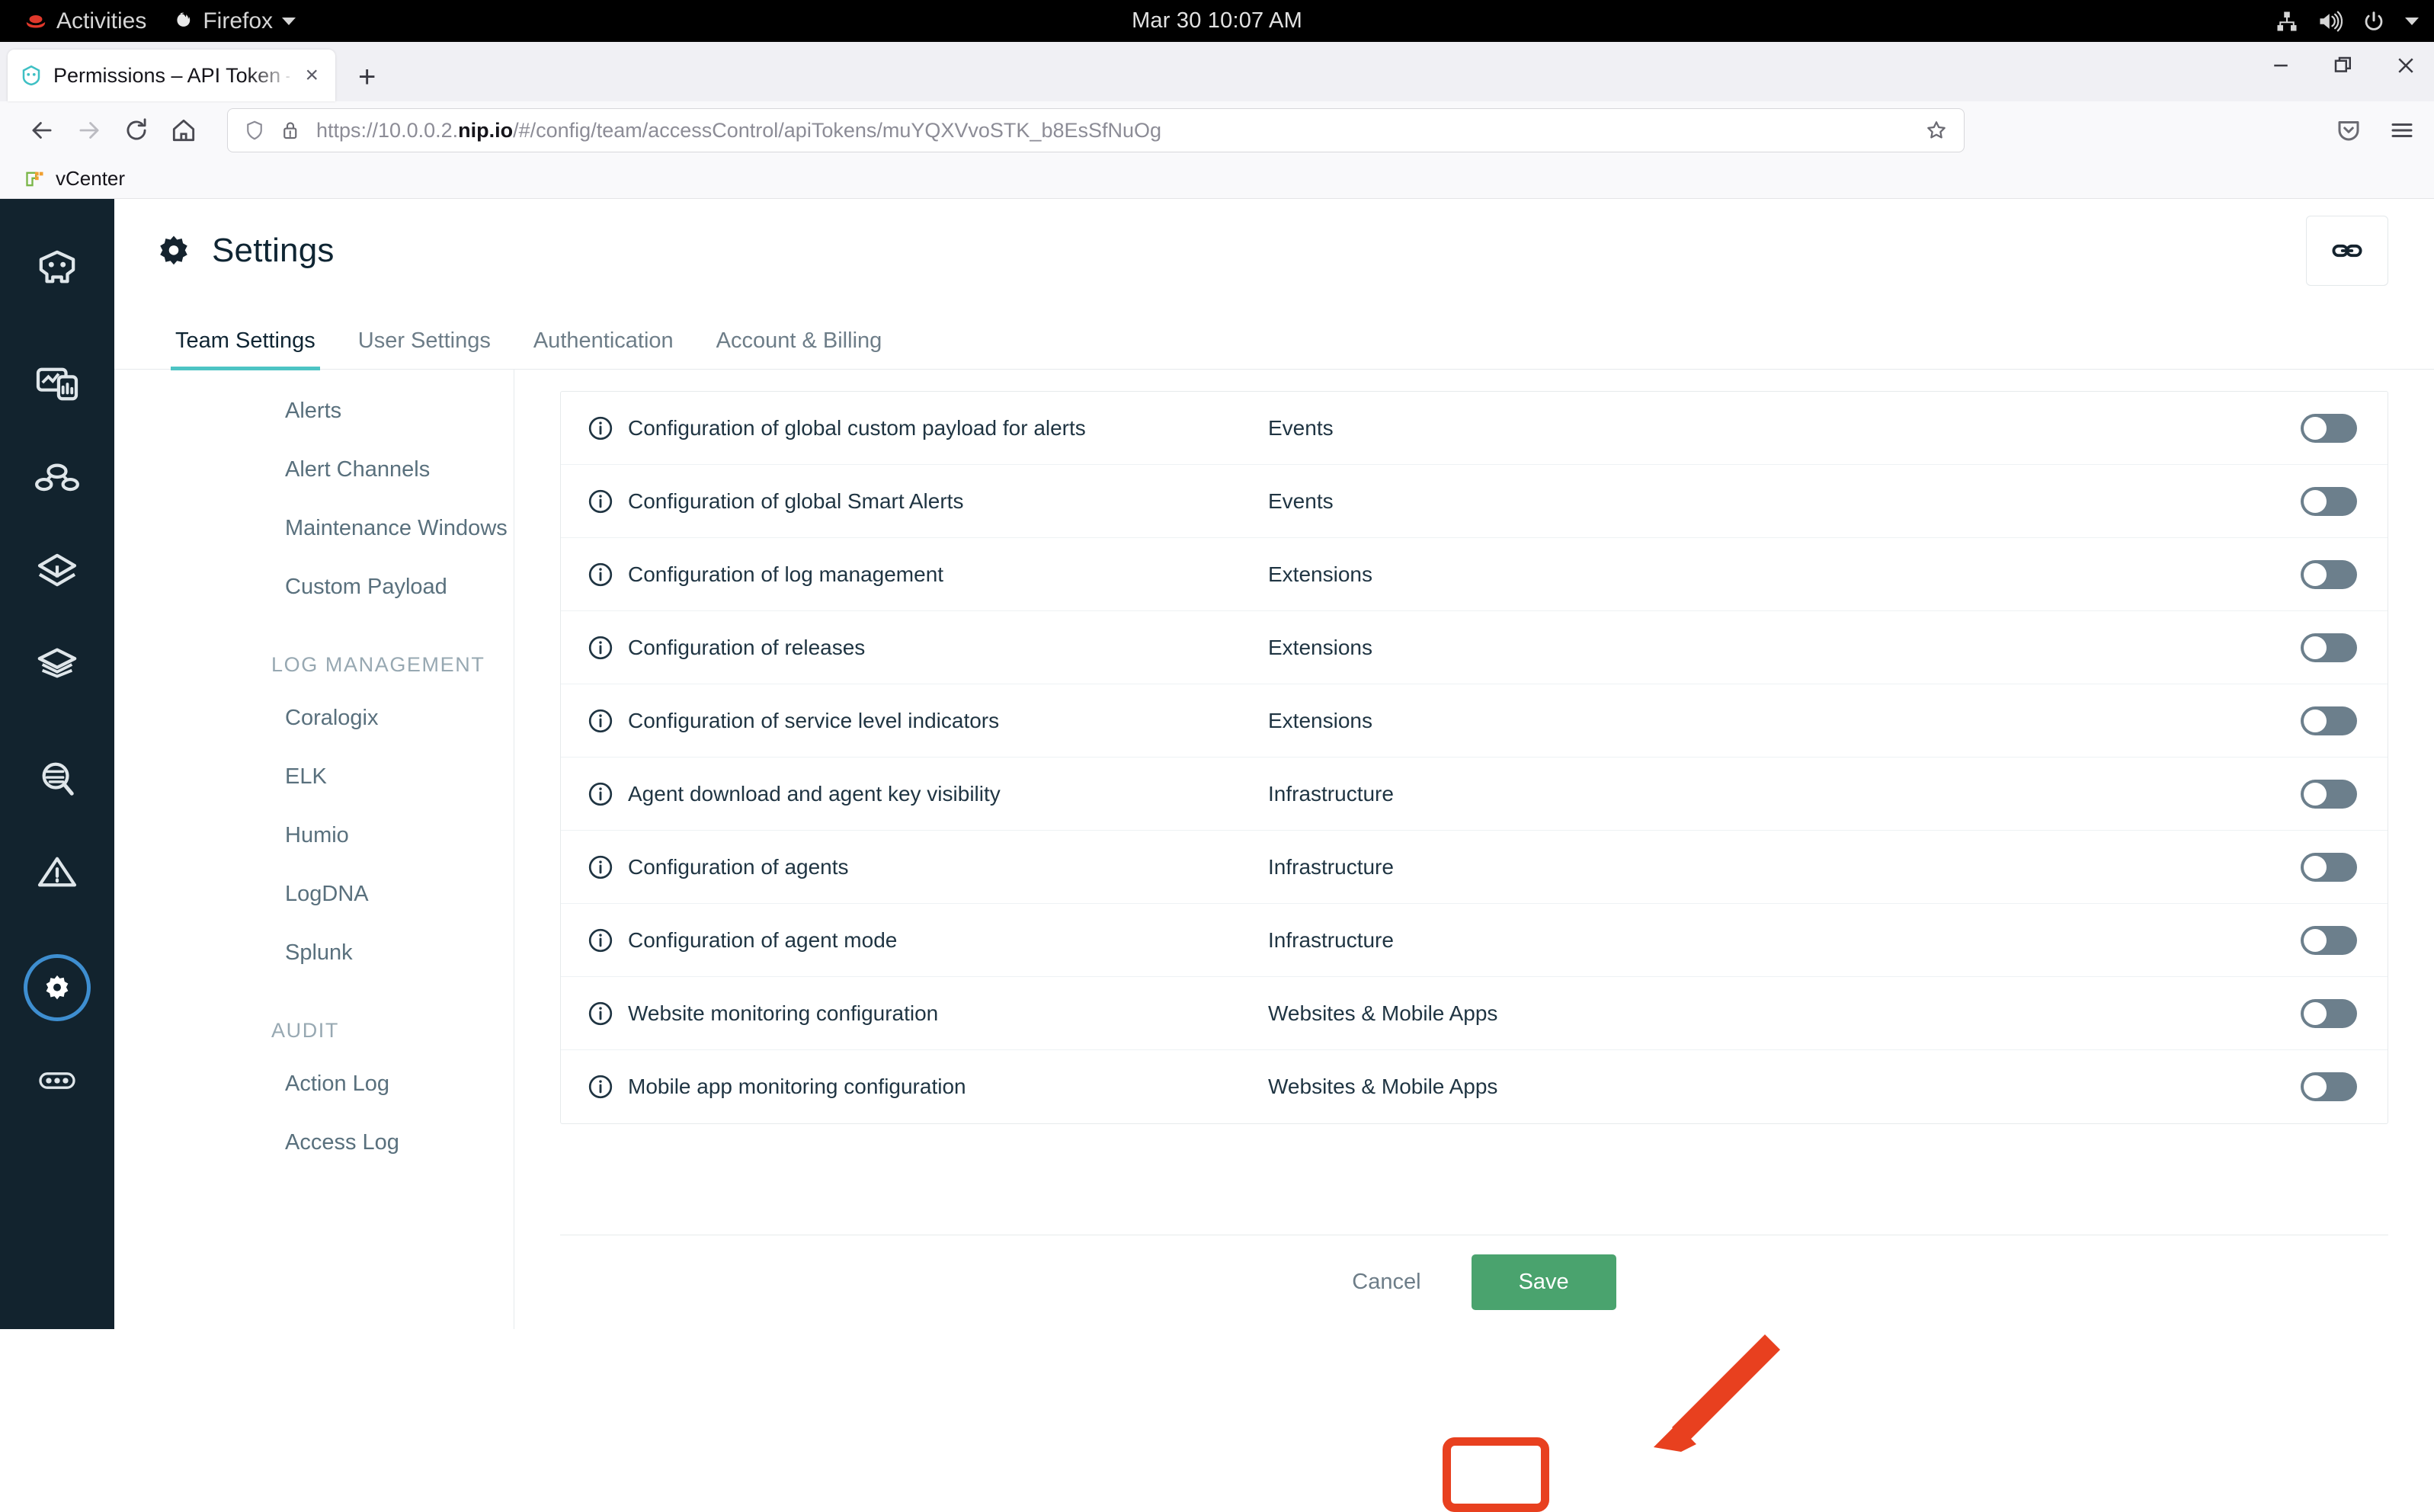 The image size is (2434, 1512). Describe the element at coordinates (603, 348) in the screenshot. I see `tab-authentication: Authentication` at that location.